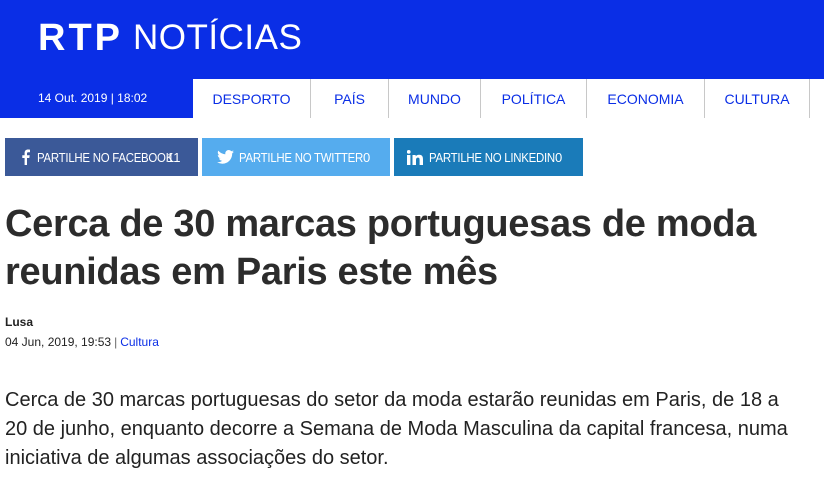  I want to click on share-twitter-count: 0, so click(367, 157).